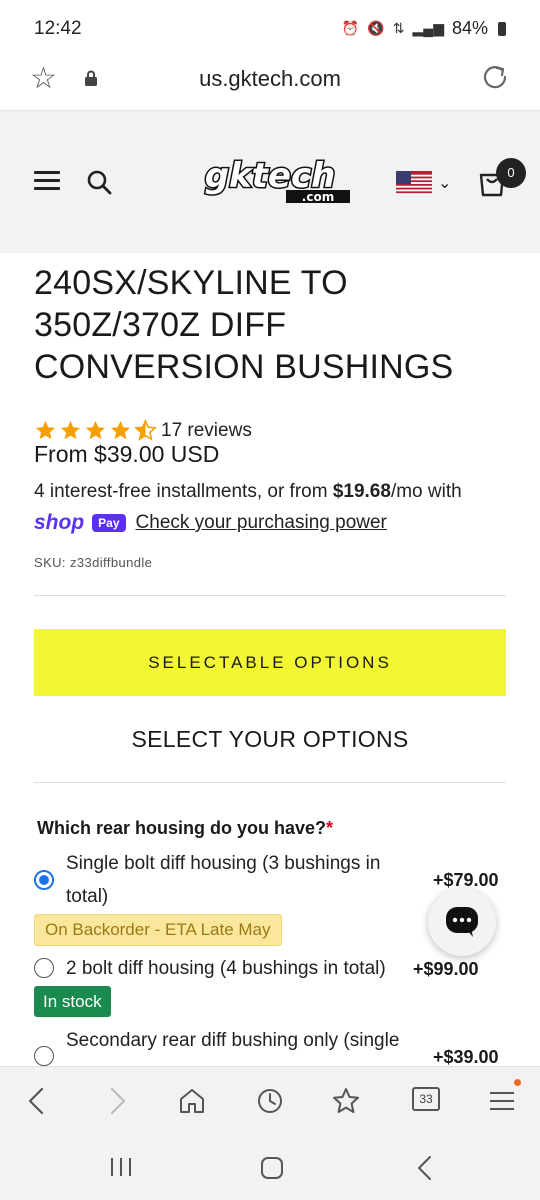 This screenshot has width=540, height=1200. I want to click on chat-icon, so click(462, 922).